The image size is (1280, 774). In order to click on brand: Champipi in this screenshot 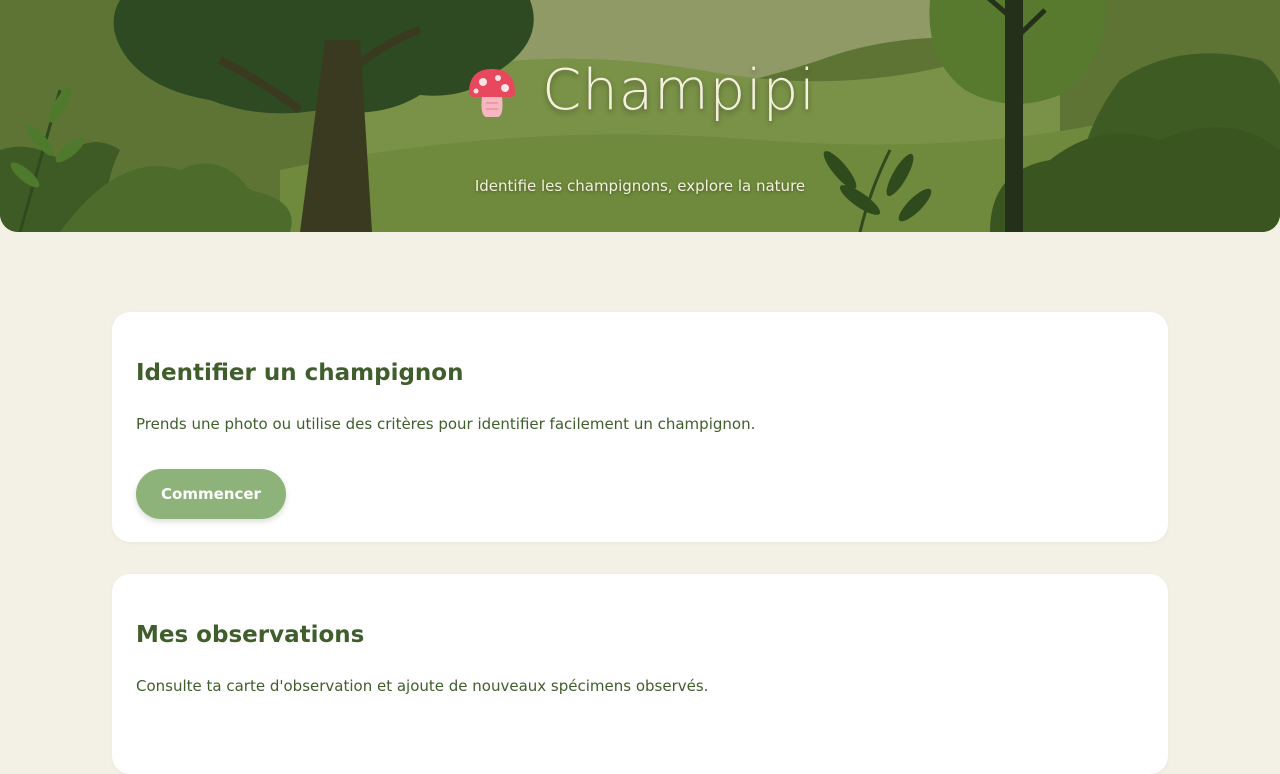, I will do `click(640, 90)`.